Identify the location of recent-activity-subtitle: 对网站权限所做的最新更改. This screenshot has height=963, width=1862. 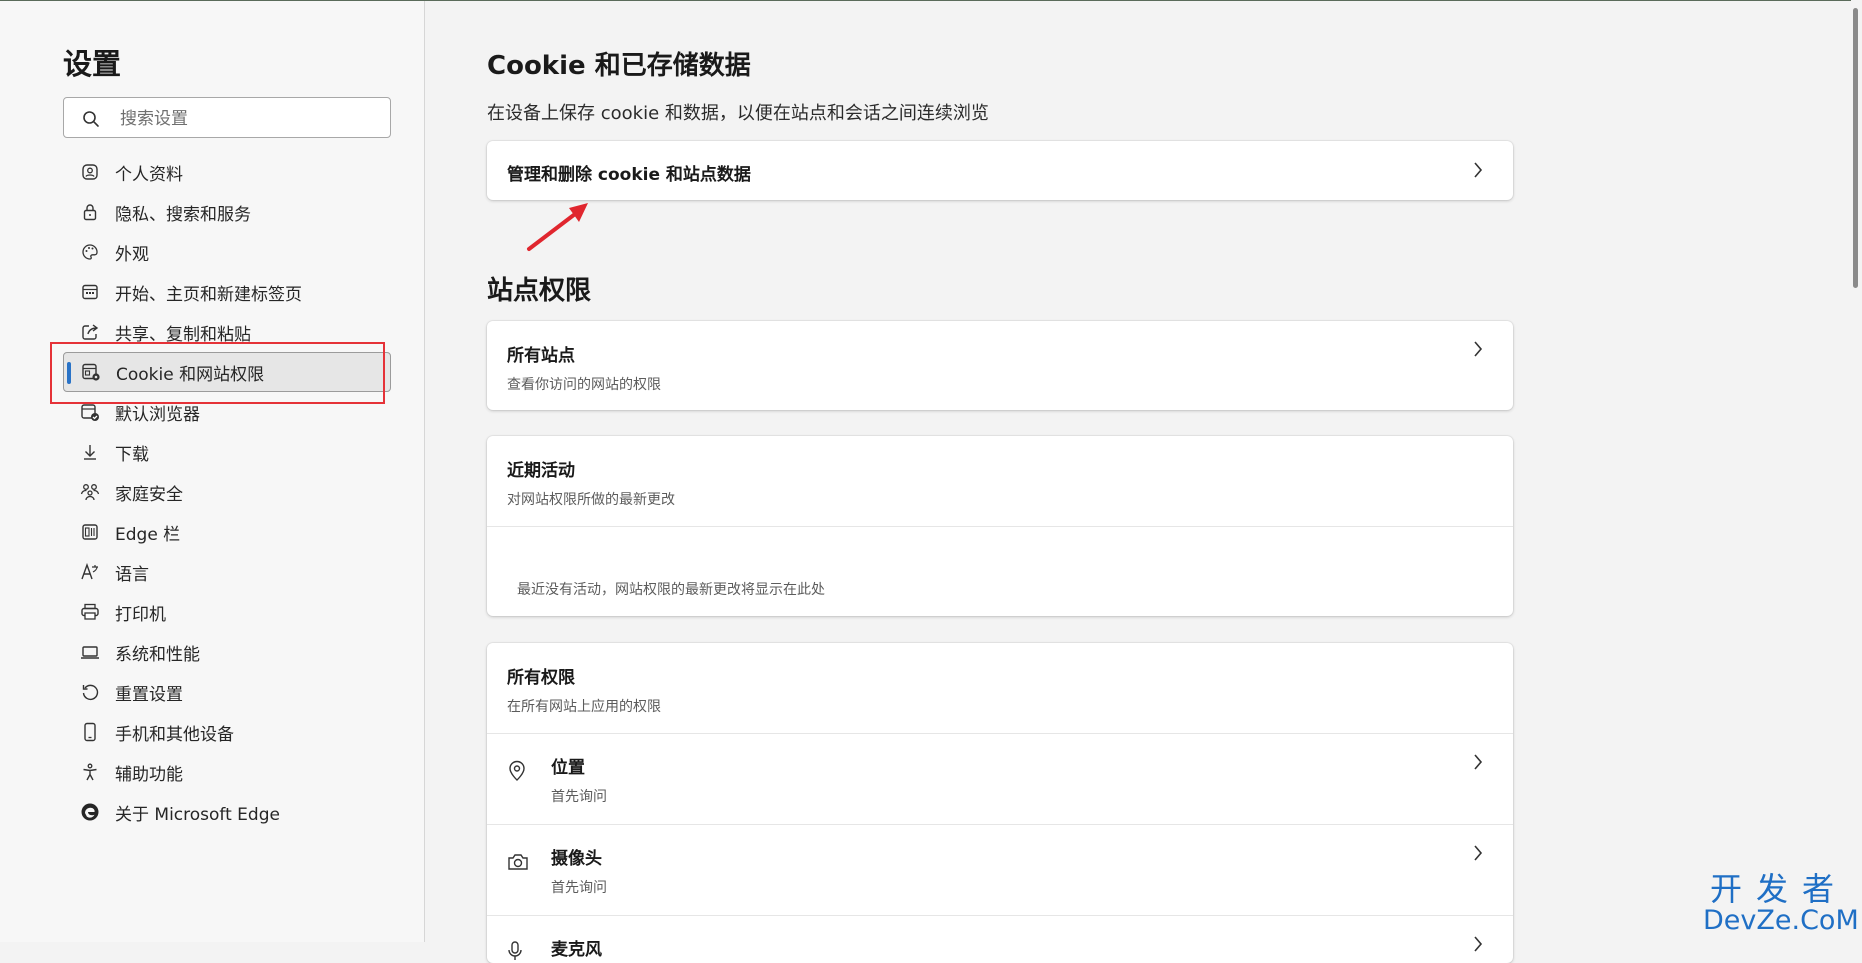
(591, 500).